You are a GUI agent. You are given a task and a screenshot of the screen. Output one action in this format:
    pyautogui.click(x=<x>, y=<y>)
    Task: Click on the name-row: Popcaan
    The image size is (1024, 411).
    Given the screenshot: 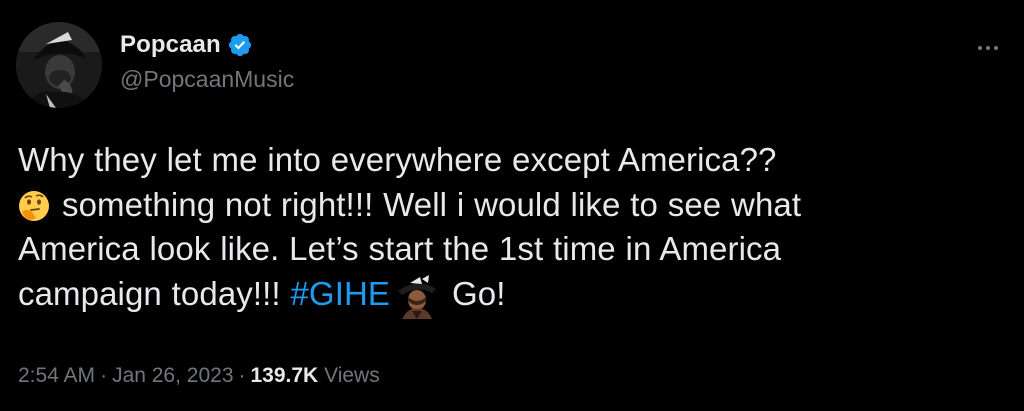 What is the action you would take?
    pyautogui.click(x=207, y=45)
    